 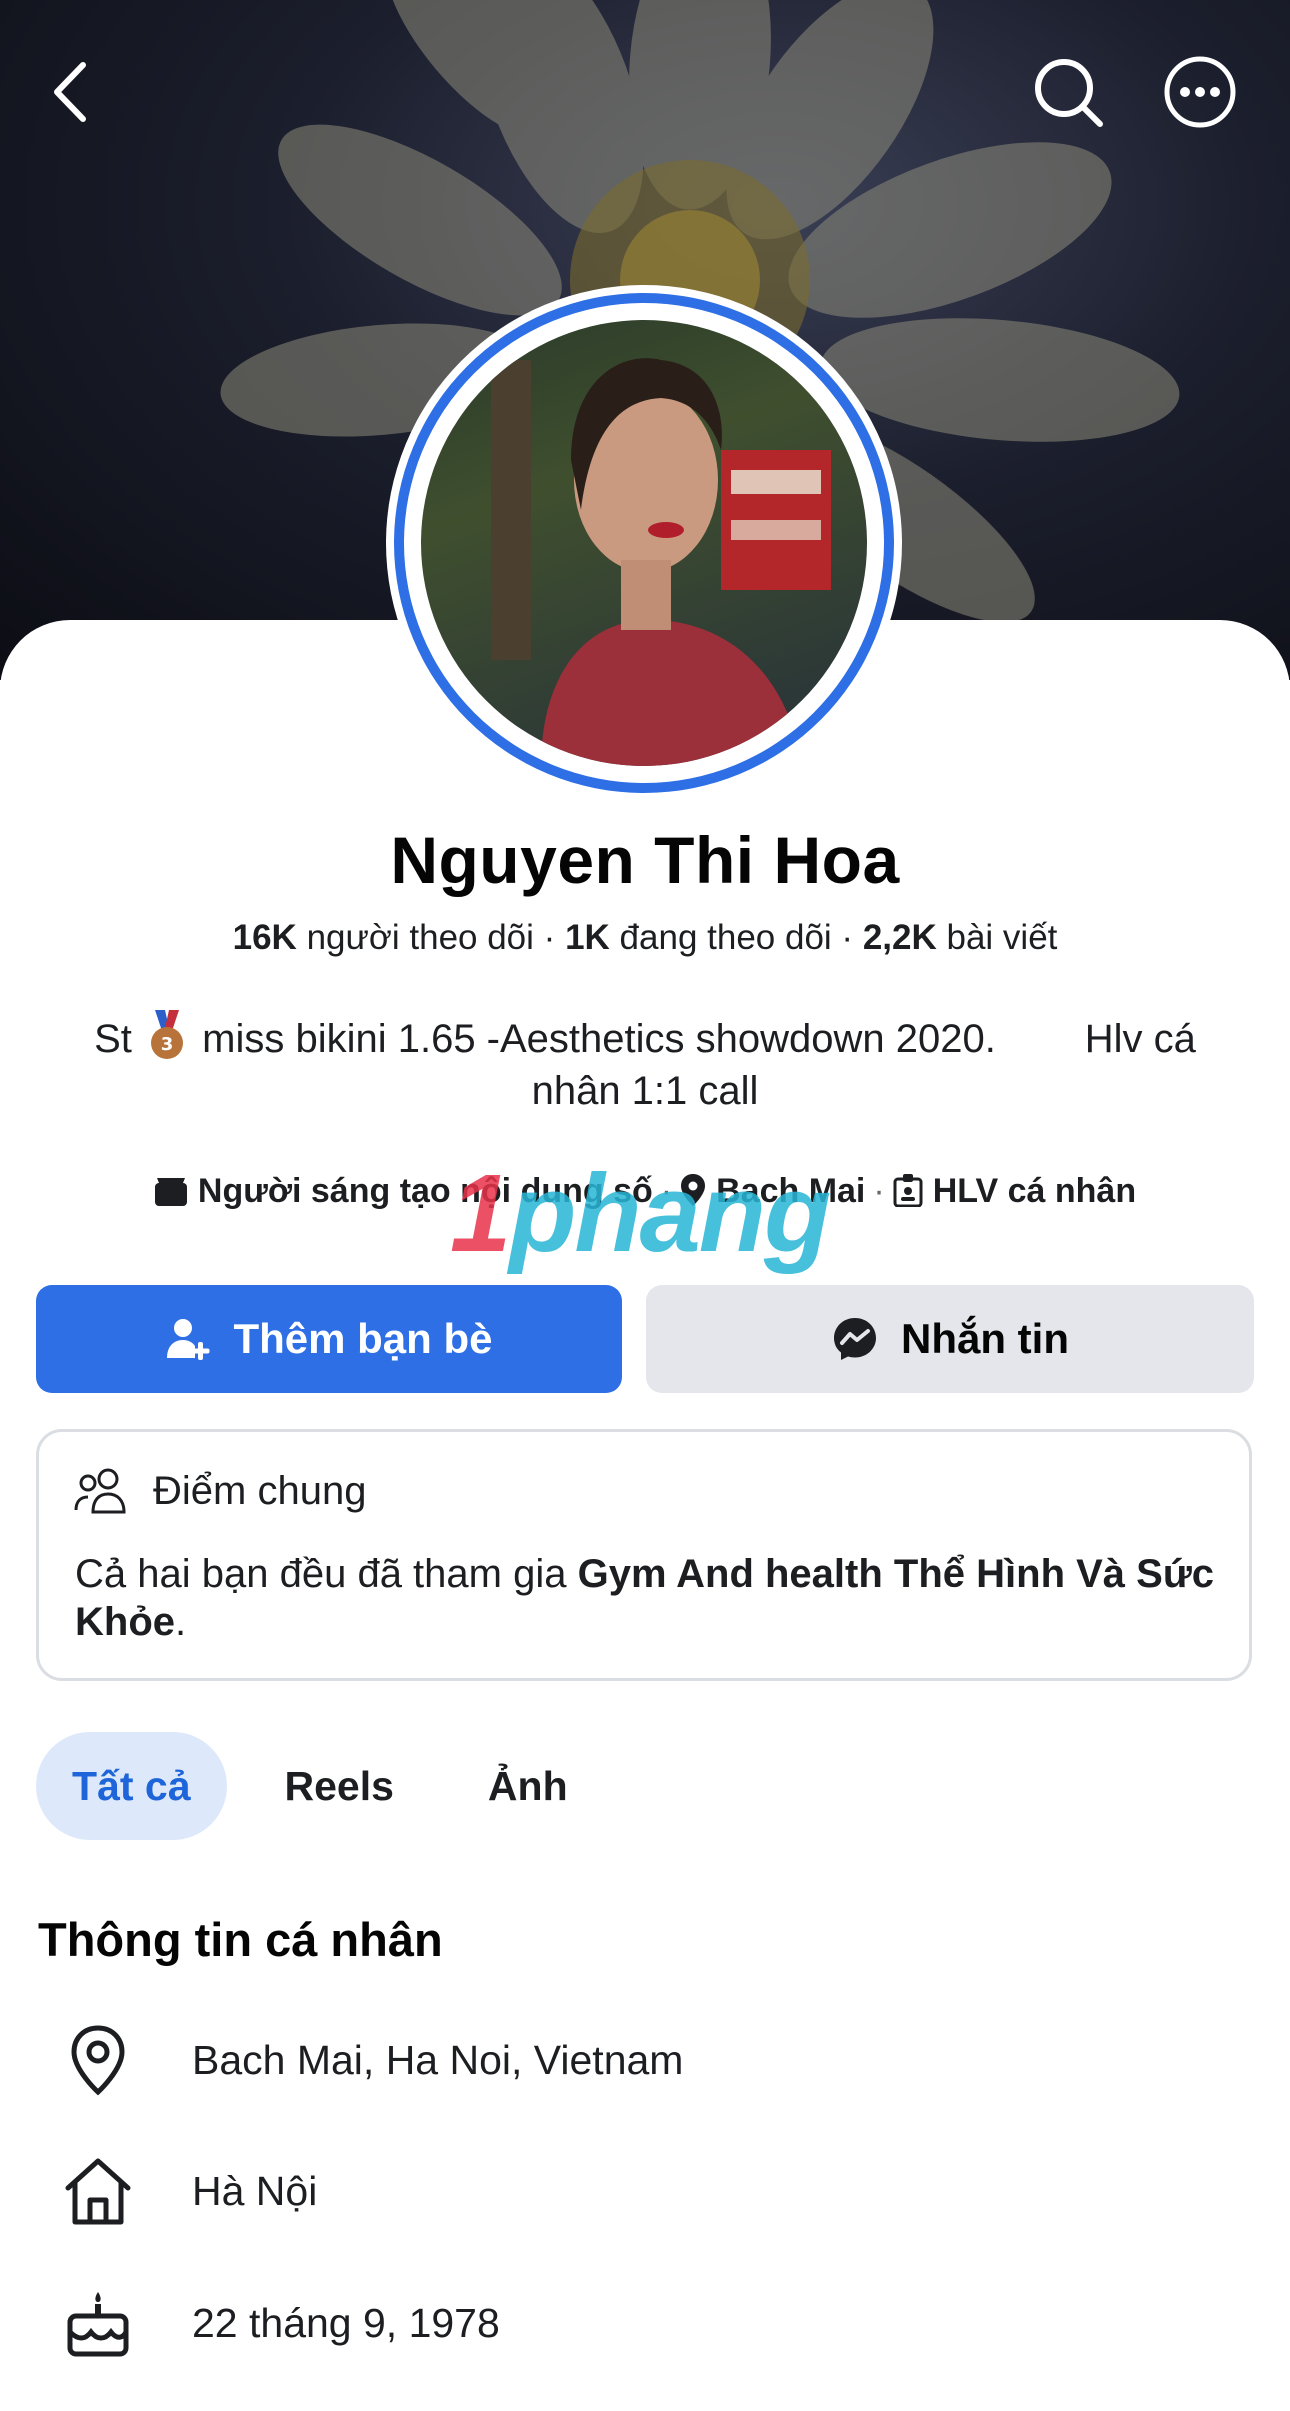 I want to click on avatar-photo, so click(x=644, y=543).